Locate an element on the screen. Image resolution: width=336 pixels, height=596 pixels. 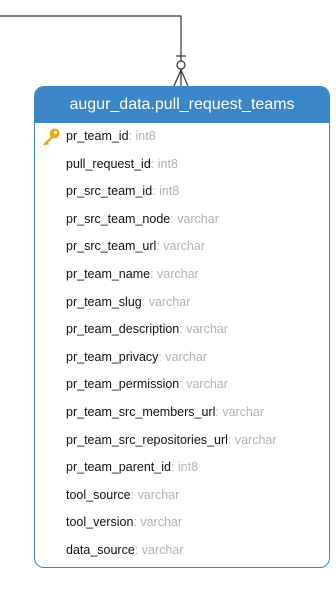
primary-key-icon is located at coordinates (51, 137).